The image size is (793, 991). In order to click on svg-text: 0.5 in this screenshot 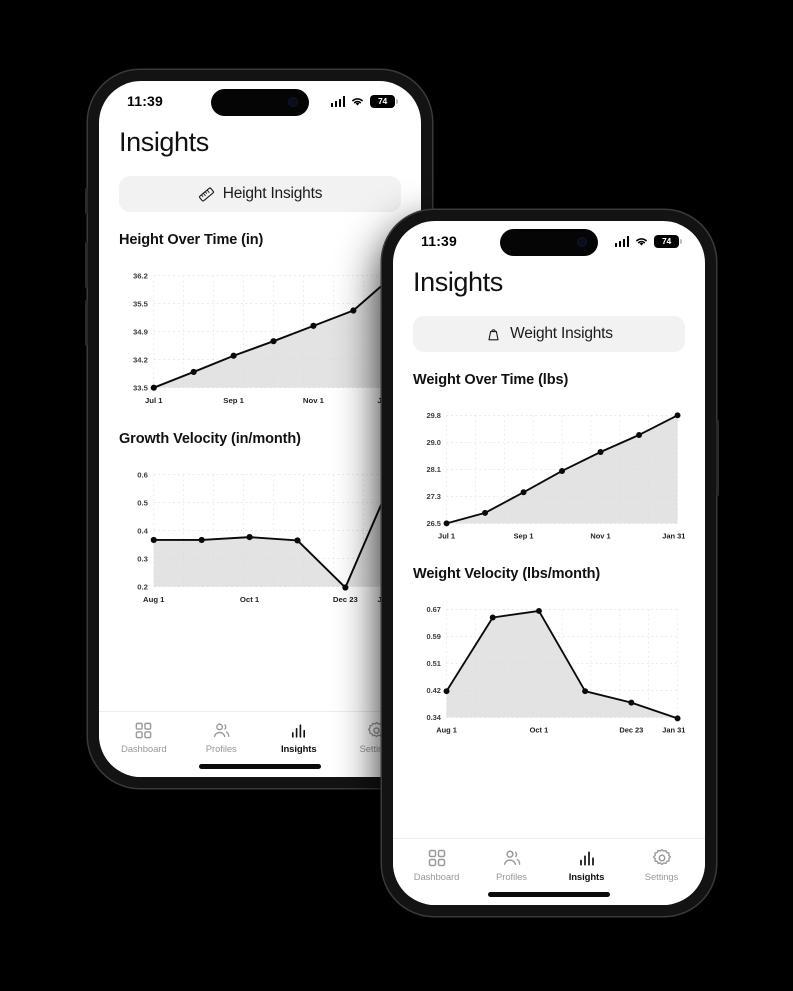, I will do `click(142, 502)`.